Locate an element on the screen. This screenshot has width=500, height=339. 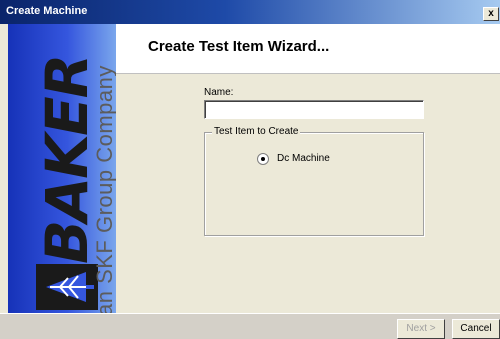
test-item-groupbox: Test Item to Create Dc Machine is located at coordinates (314, 181).